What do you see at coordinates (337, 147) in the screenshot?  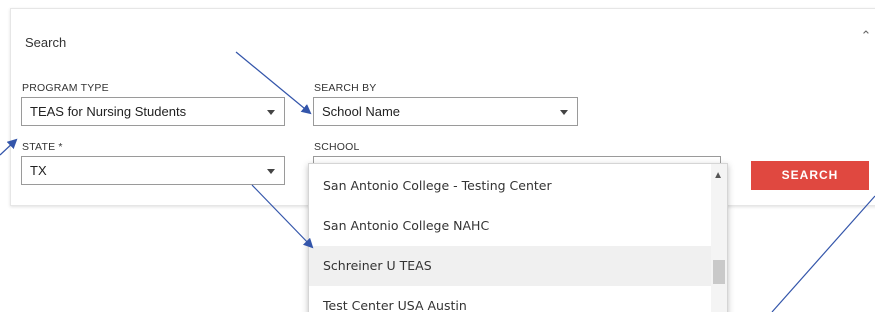 I see `school-label: SCHOOL` at bounding box center [337, 147].